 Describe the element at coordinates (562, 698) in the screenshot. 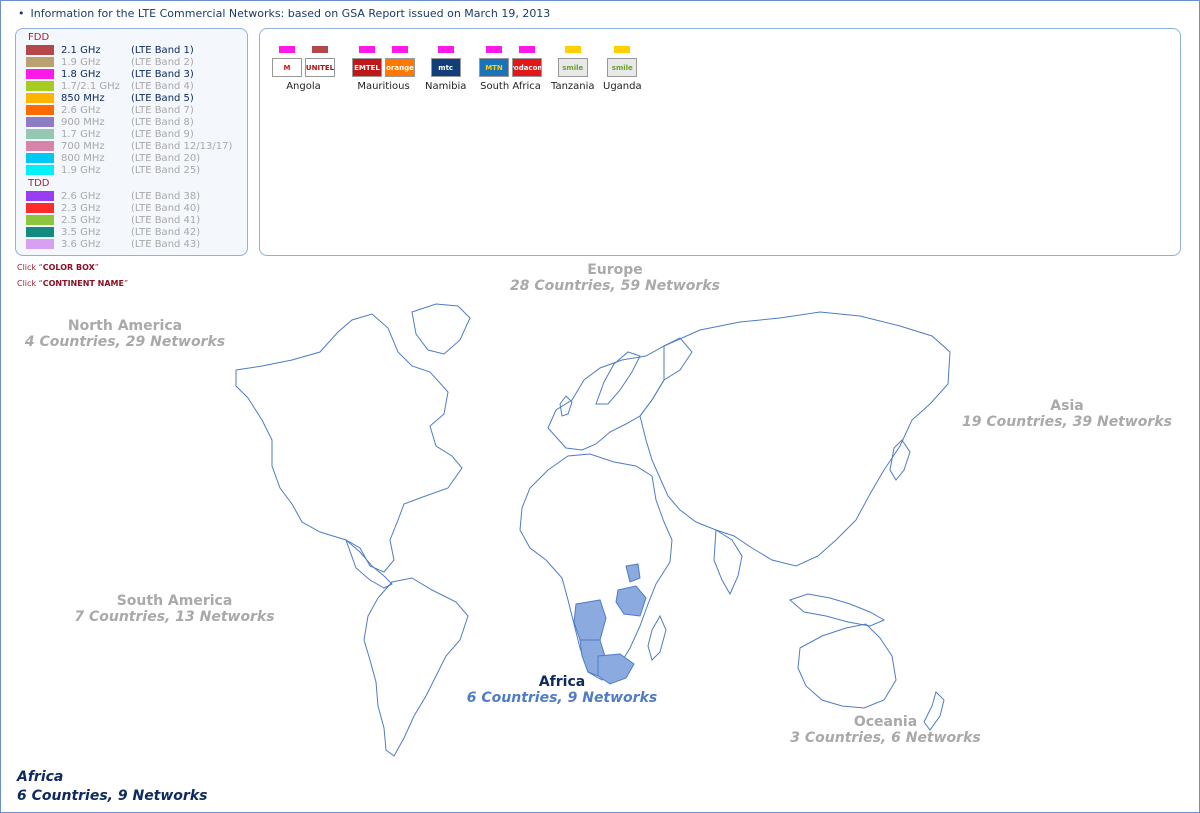

I see `continent-africa-stats: 6 Countries, 9 Networks` at that location.